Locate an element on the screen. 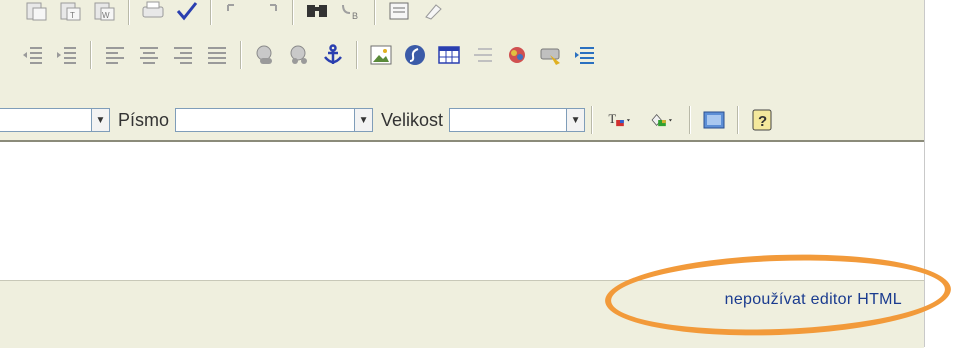 Image resolution: width=957 pixels, height=348 pixels. align-left-icon is located at coordinates (115, 55).